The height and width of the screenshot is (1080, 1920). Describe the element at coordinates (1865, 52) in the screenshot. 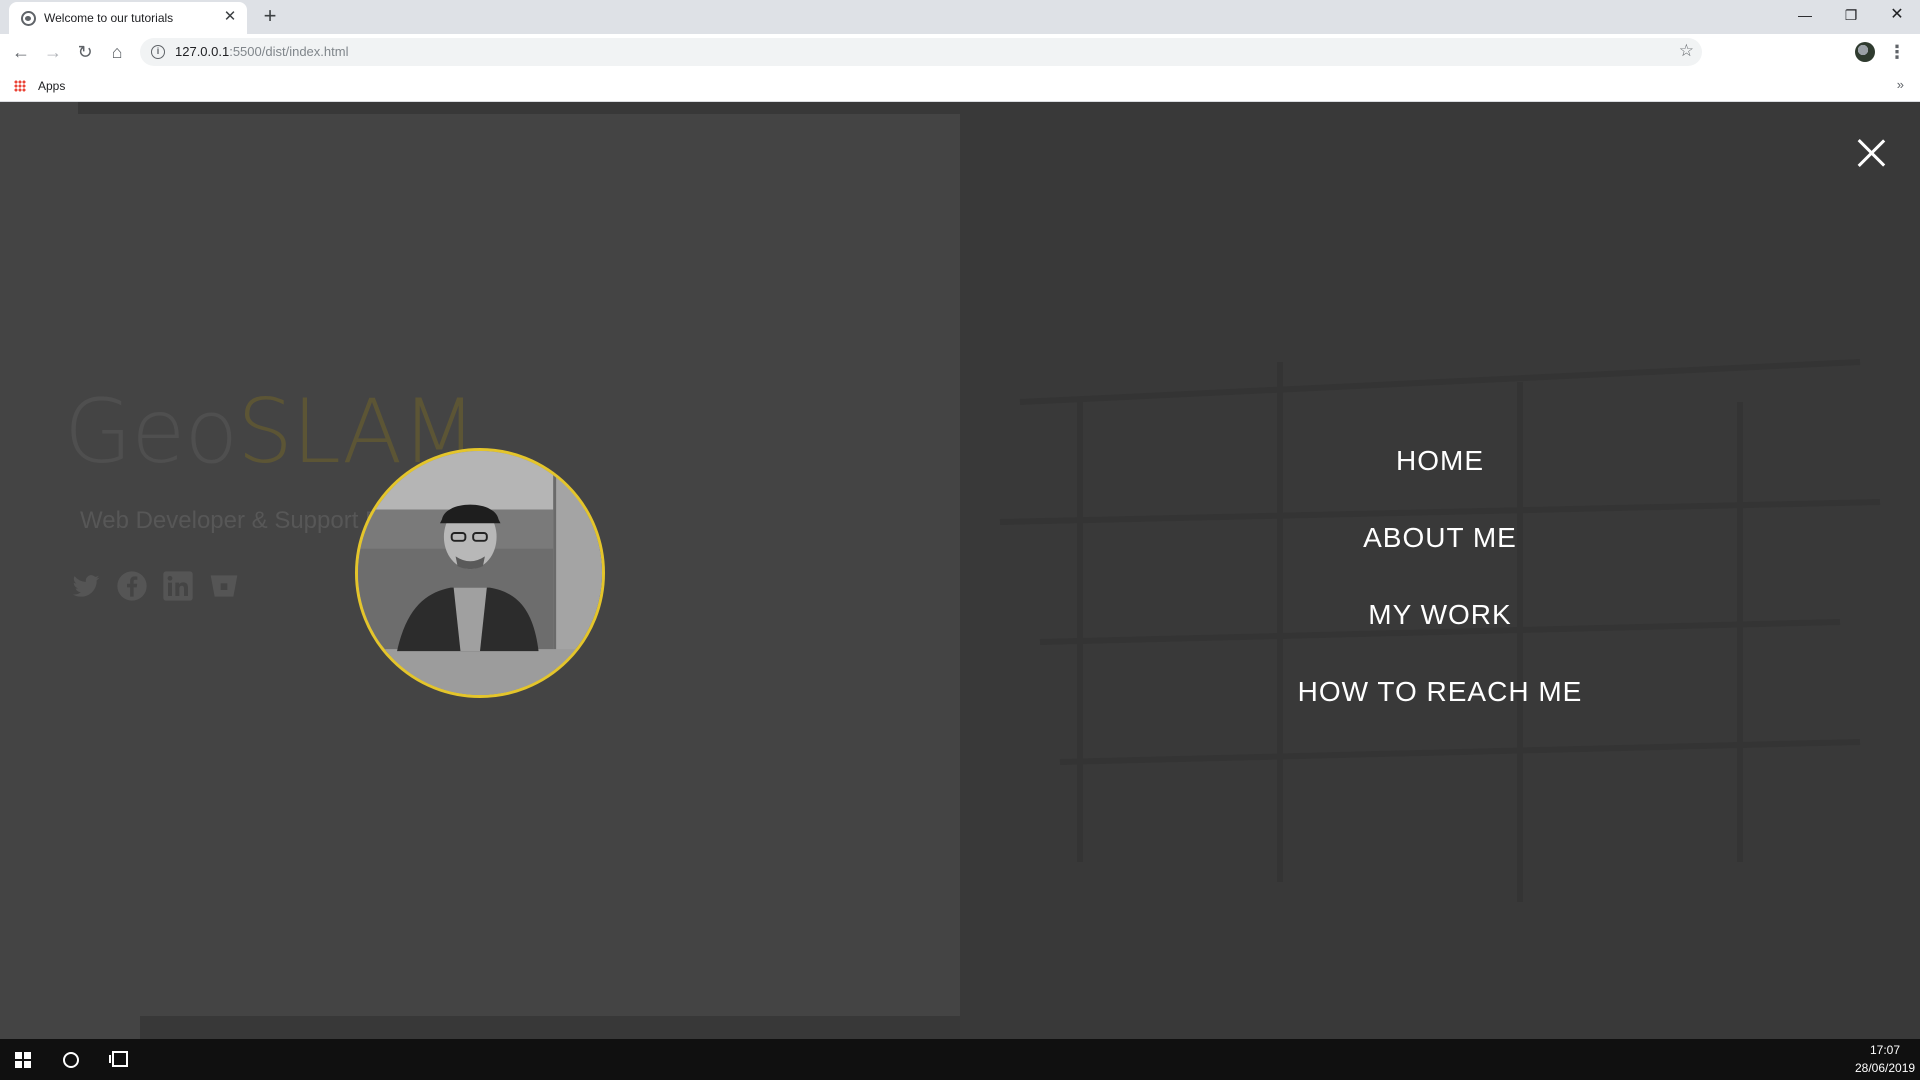

I see `profile-avatar-icon` at that location.